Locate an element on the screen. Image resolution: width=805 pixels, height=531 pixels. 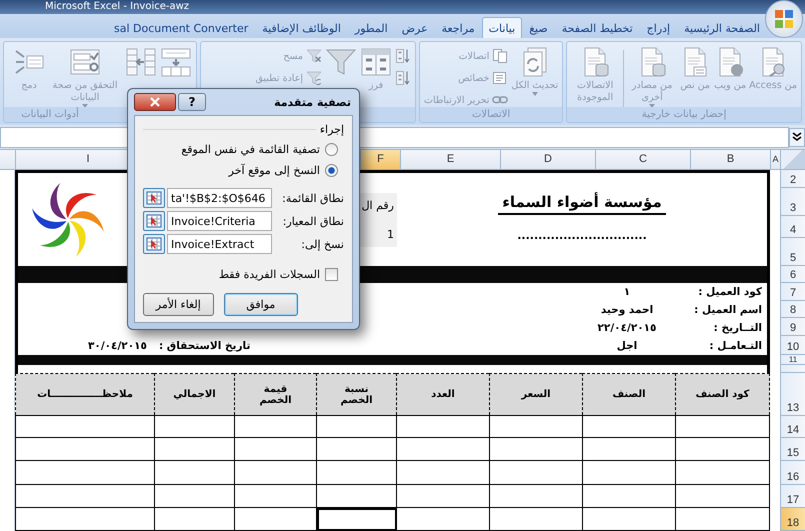
ribbon-tab: الوظائف الإضافية is located at coordinates (301, 27).